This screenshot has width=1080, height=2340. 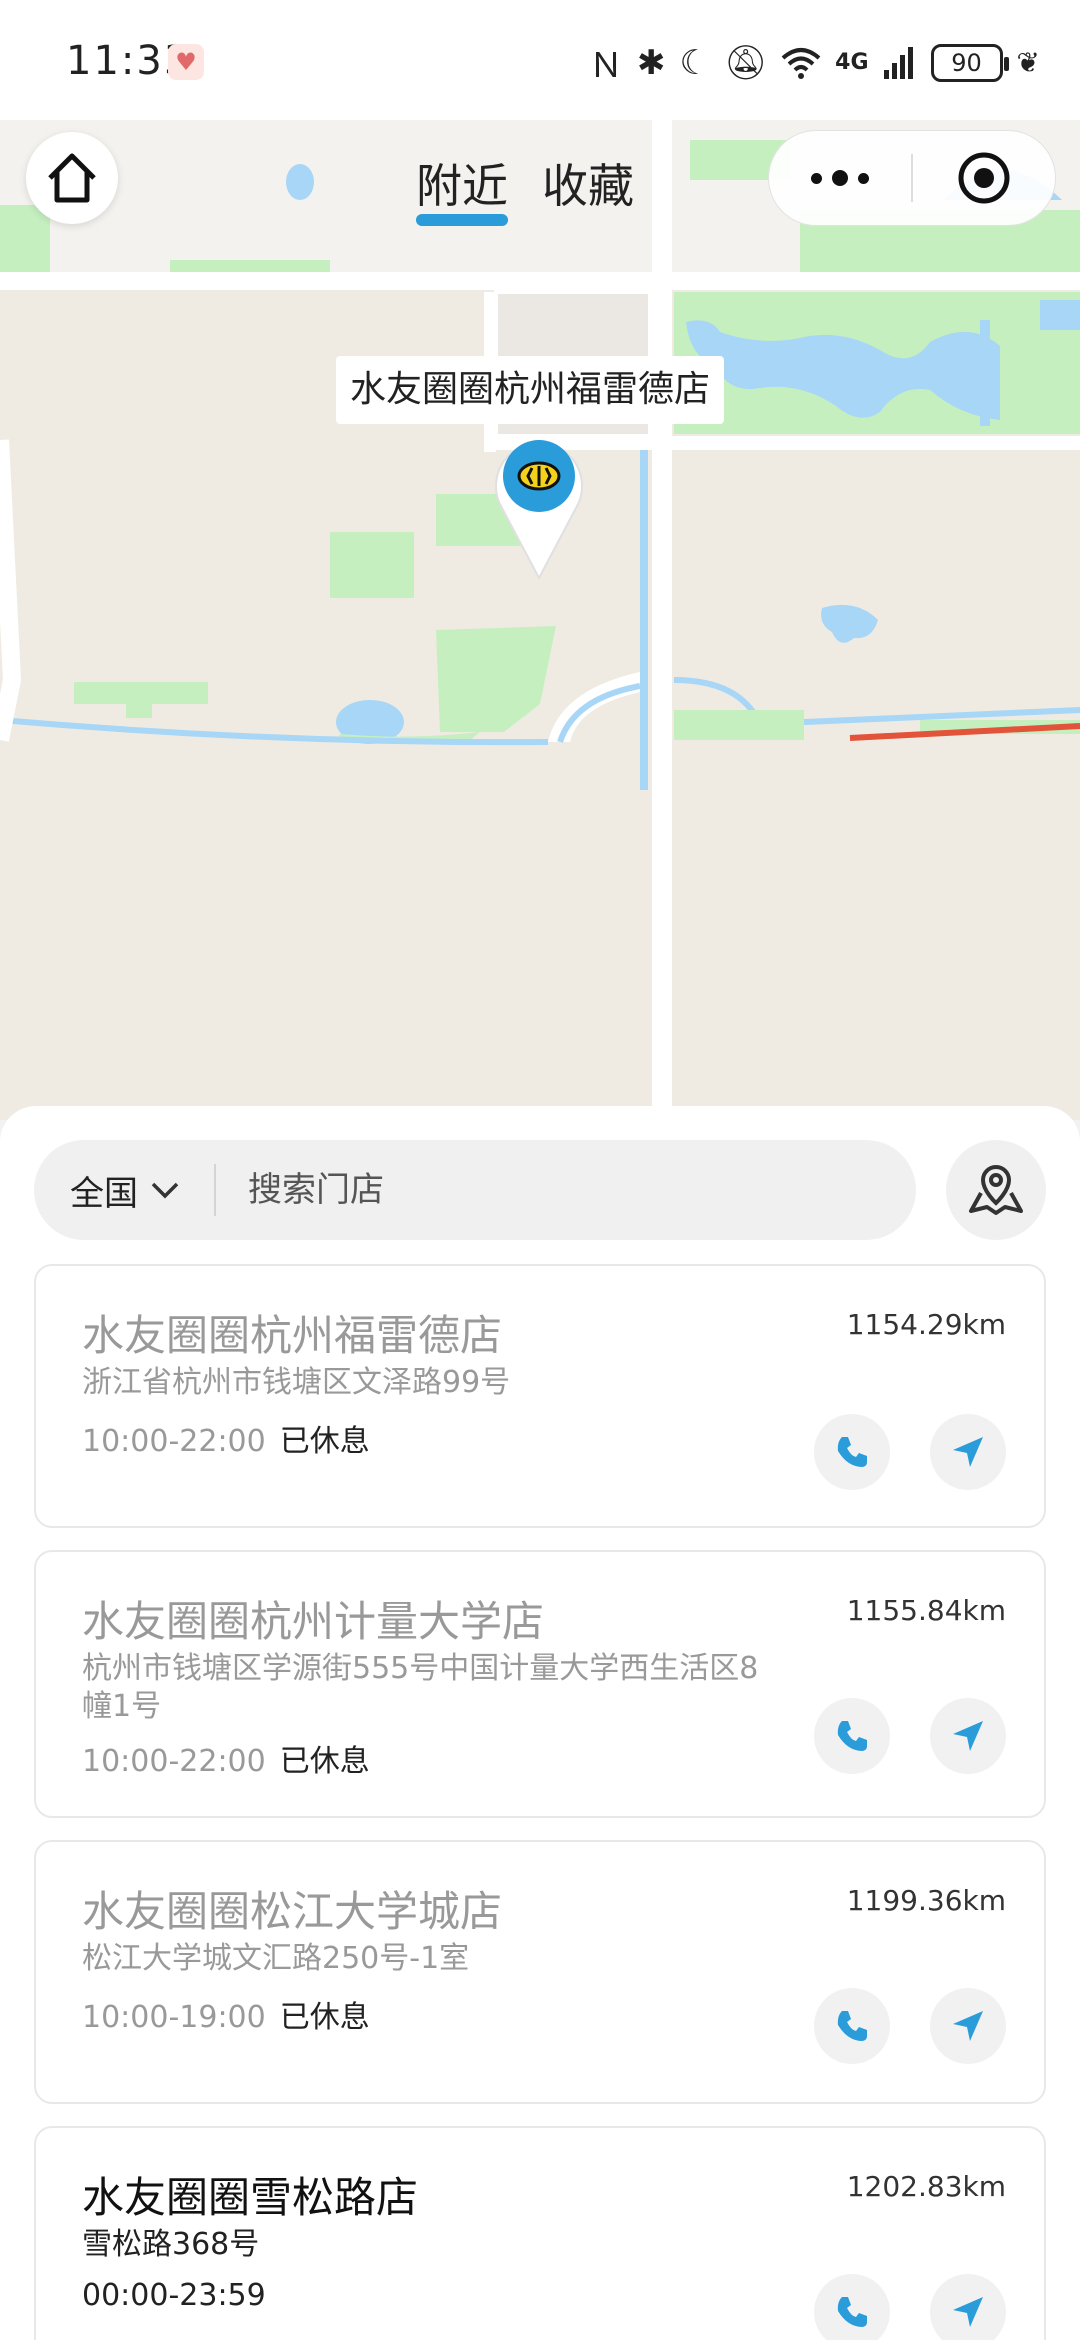 I want to click on store-hours: 10:00-19:00, so click(x=174, y=2017).